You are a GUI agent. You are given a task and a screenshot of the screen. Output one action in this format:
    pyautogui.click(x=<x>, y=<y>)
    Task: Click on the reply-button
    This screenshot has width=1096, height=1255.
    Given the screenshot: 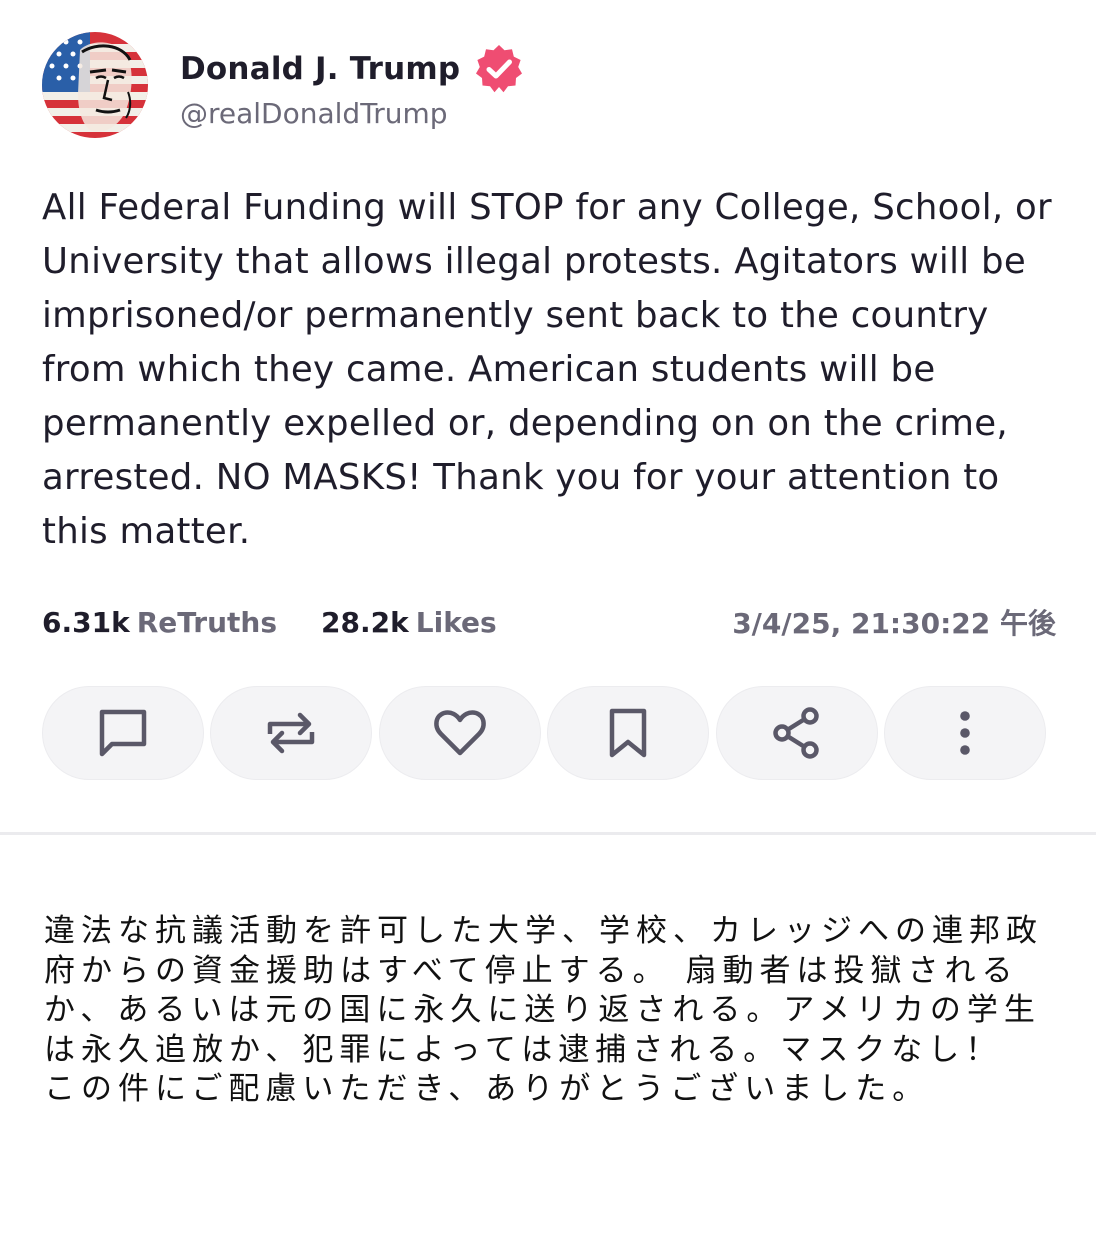 What is the action you would take?
    pyautogui.click(x=123, y=733)
    